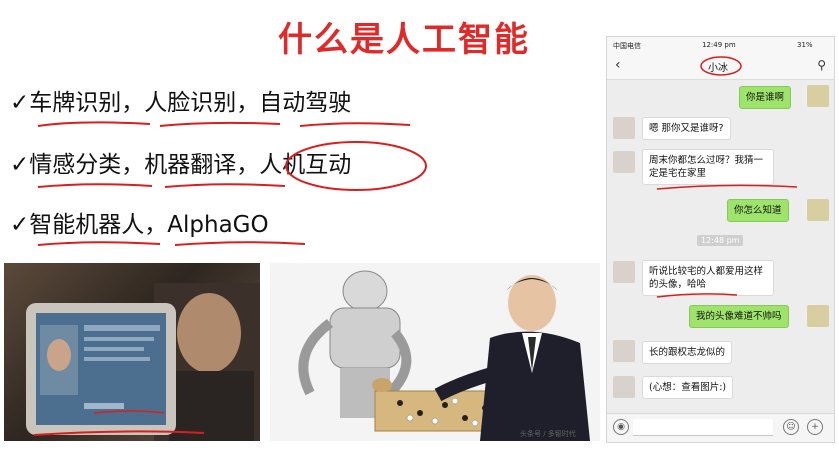  I want to click on underline-2b, so click(225, 185).